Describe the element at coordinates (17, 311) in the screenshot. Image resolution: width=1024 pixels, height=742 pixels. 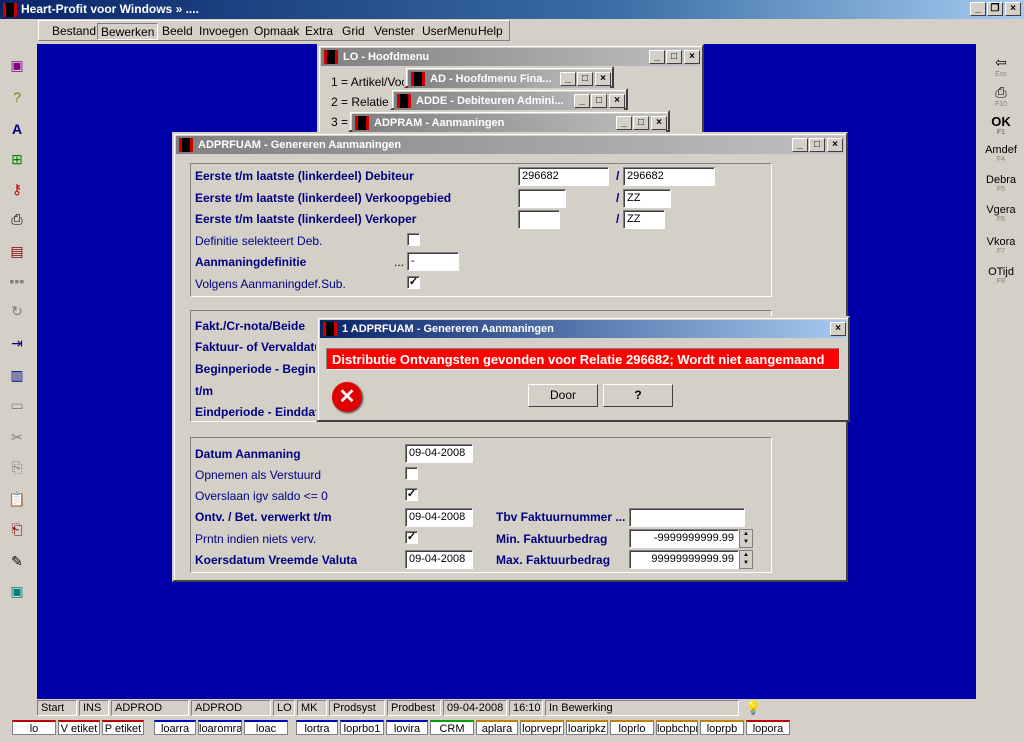
I see `refresh-icon: ↻` at that location.